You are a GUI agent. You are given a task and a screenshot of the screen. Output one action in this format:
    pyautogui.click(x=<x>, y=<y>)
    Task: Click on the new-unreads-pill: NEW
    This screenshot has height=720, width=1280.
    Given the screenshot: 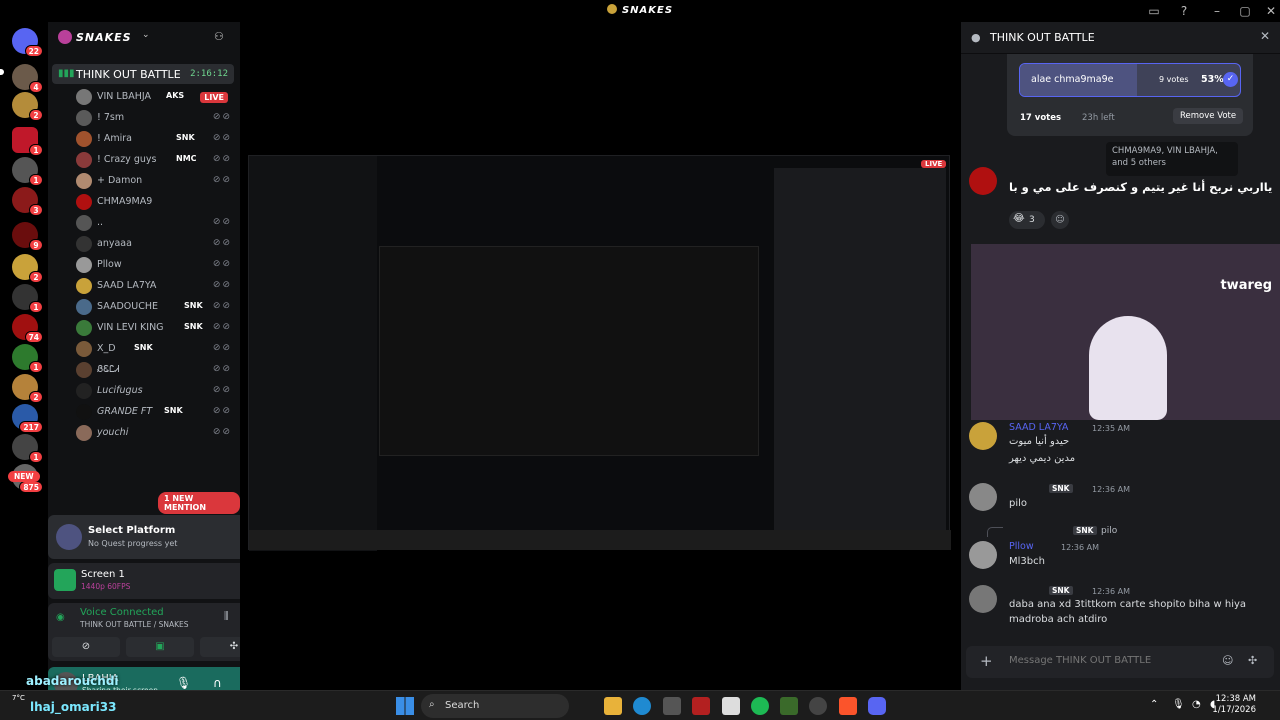 What is the action you would take?
    pyautogui.click(x=24, y=476)
    